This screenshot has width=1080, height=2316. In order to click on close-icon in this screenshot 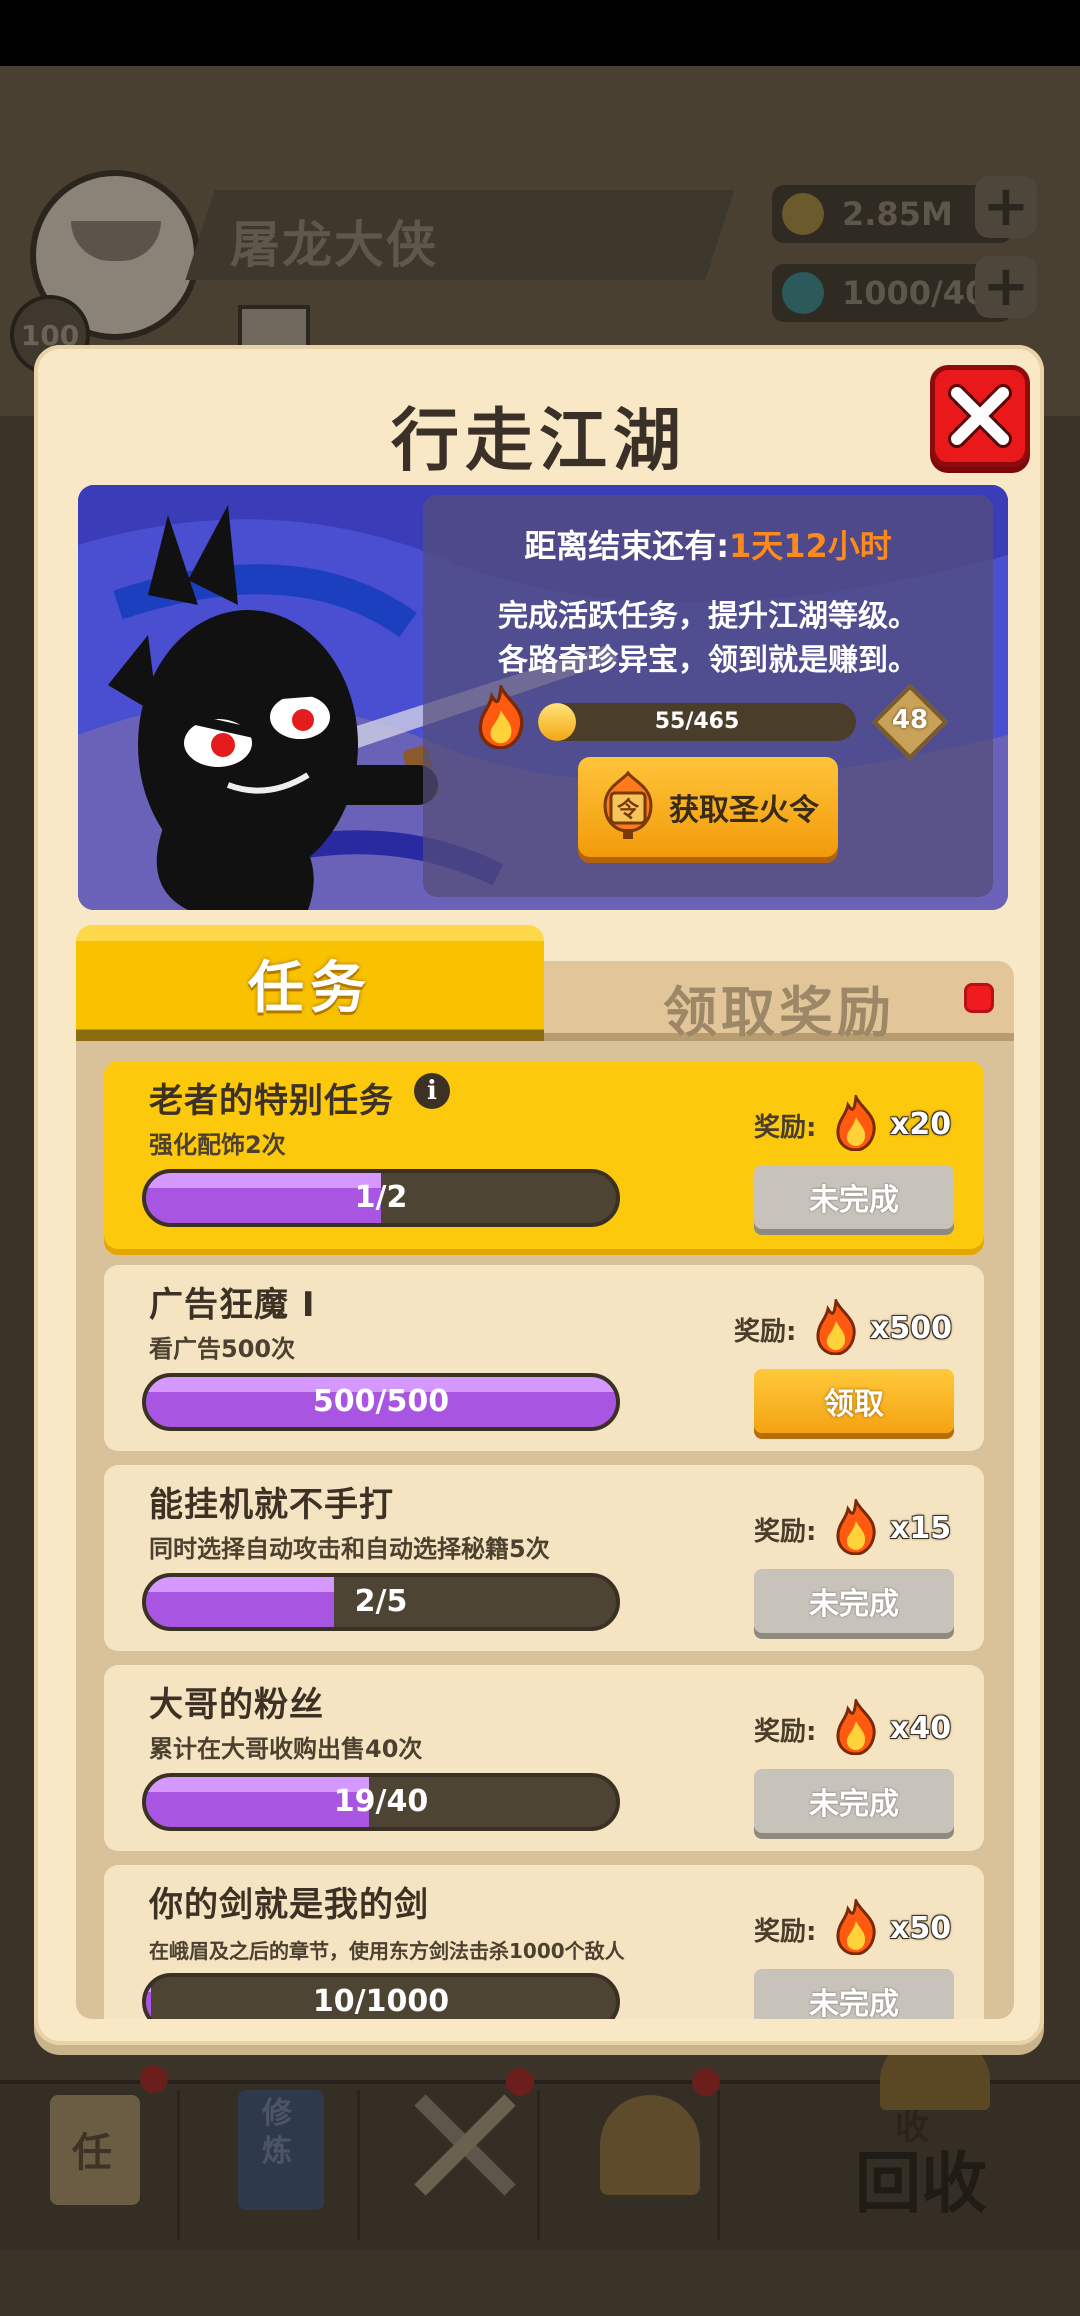, I will do `click(980, 416)`.